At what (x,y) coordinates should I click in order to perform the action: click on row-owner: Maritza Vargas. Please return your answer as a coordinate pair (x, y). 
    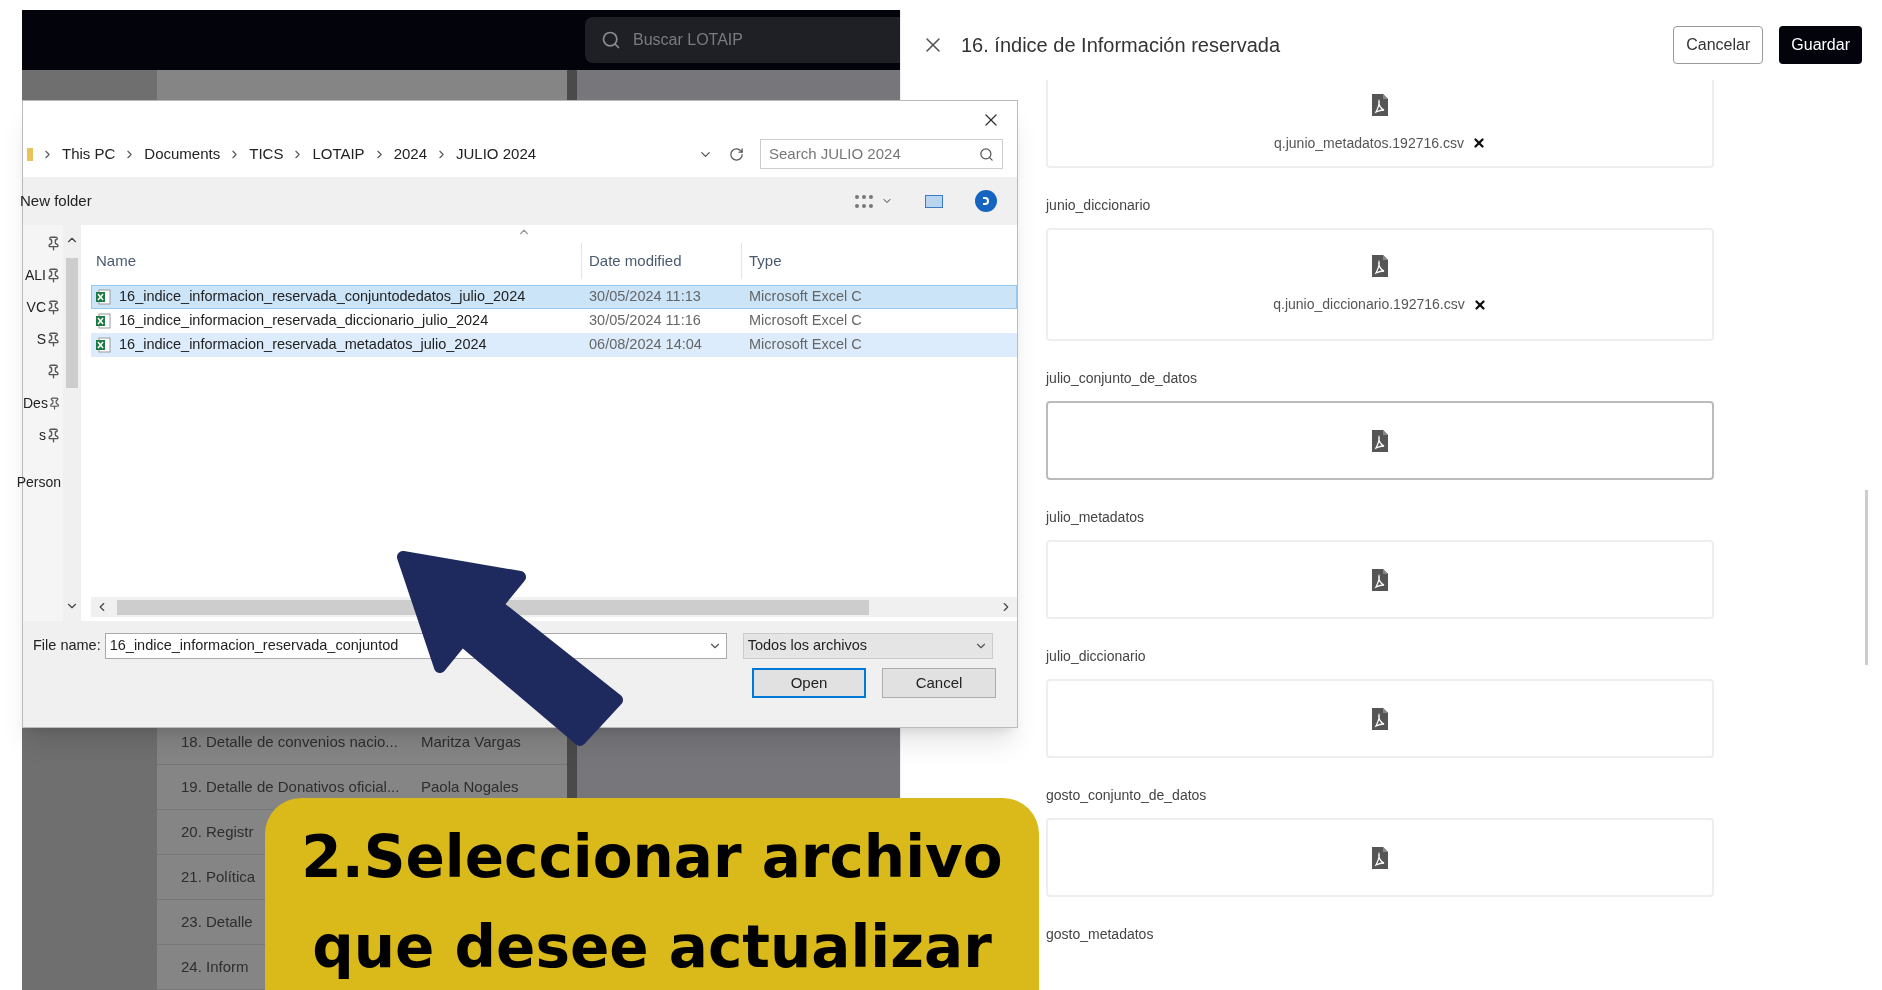
    Looking at the image, I should click on (471, 741).